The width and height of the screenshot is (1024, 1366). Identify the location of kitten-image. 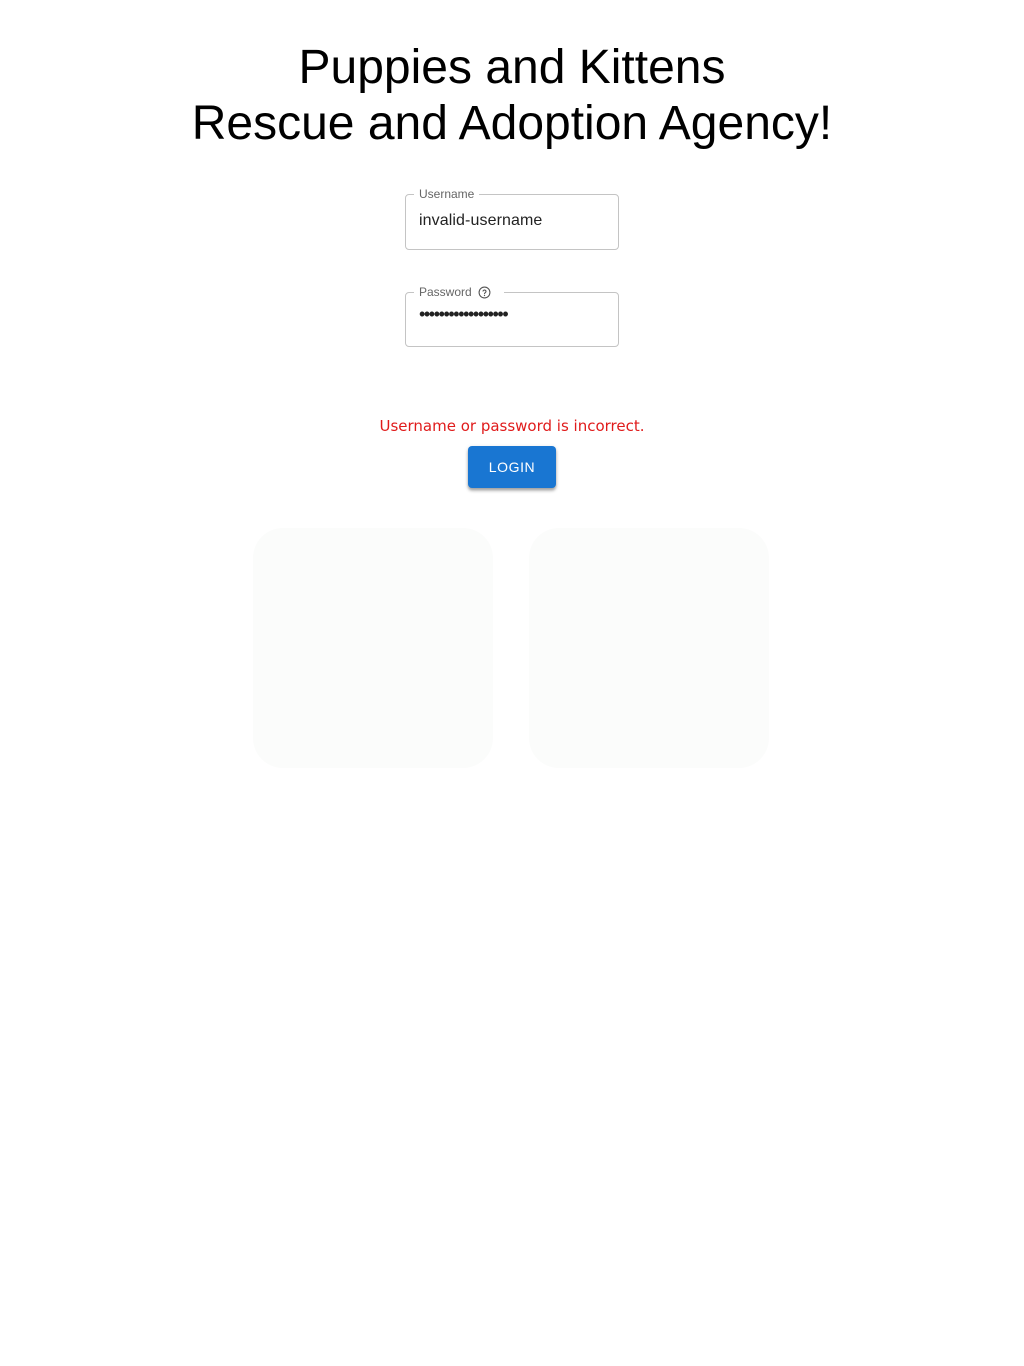
(649, 648).